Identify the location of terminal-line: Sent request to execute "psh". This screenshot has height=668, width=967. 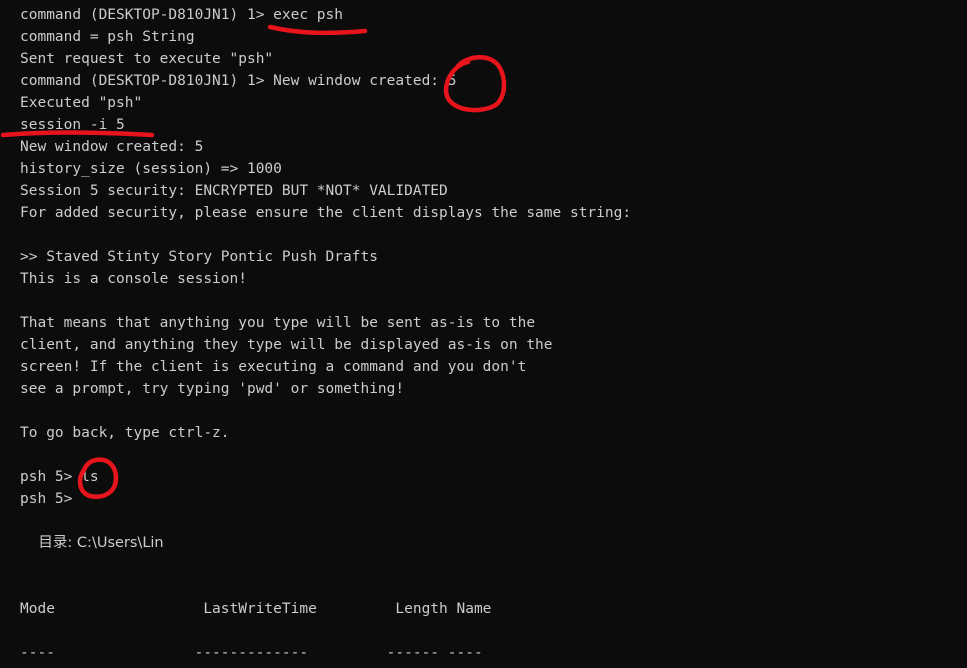
(147, 59).